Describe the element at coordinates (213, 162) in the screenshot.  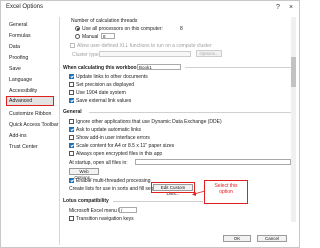
I see `startup-folder-input` at that location.